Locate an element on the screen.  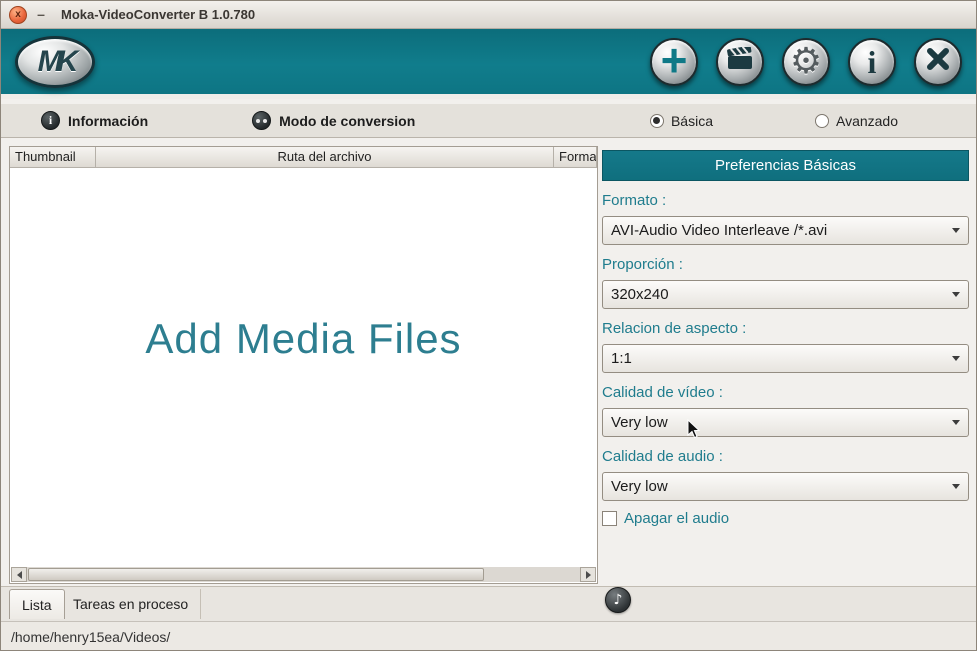
audio-quality-field-group: Calidad de audio : Very low is located at coordinates (785, 474).